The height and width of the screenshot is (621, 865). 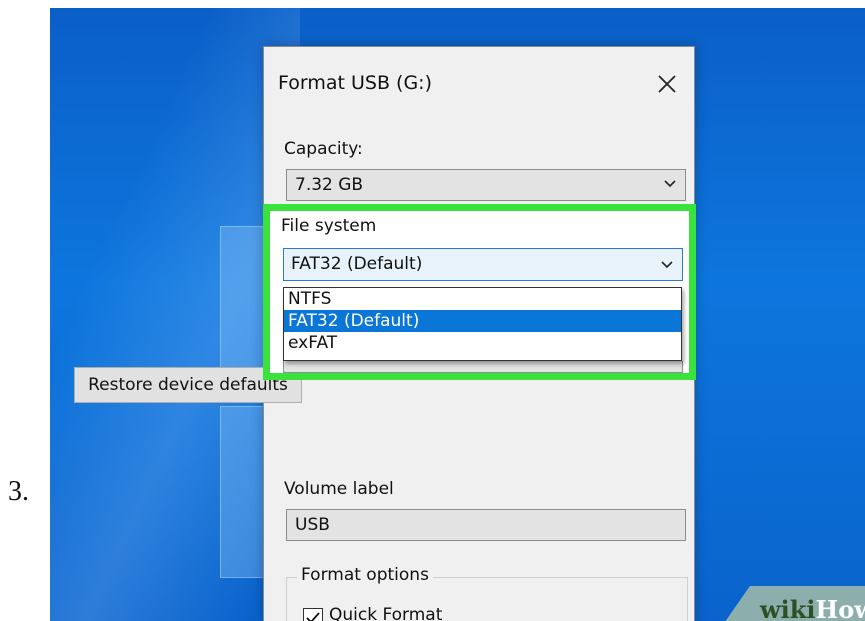 I want to click on watermark-how: How, so click(x=840, y=608).